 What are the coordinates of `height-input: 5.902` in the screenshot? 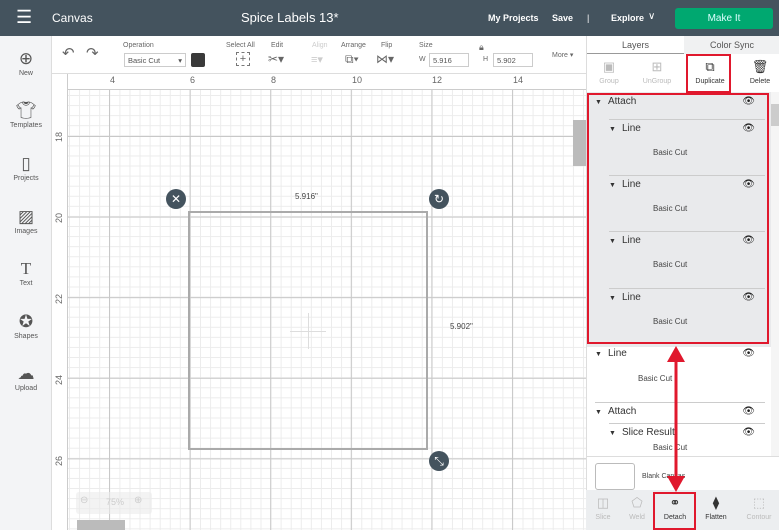 It's located at (513, 60).